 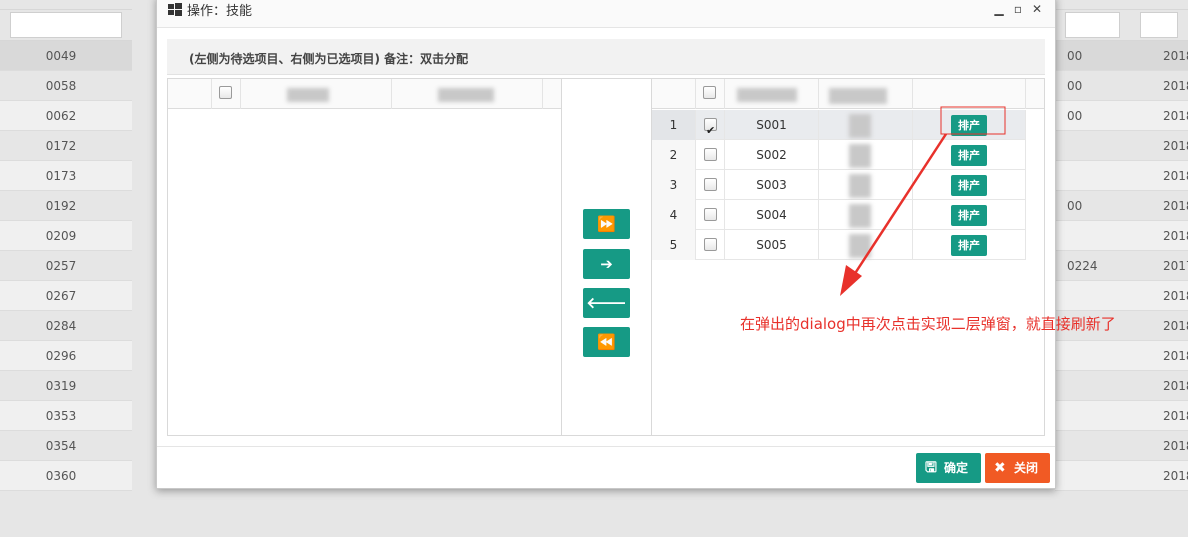 I want to click on selected-grid-header, so click(x=848, y=94).